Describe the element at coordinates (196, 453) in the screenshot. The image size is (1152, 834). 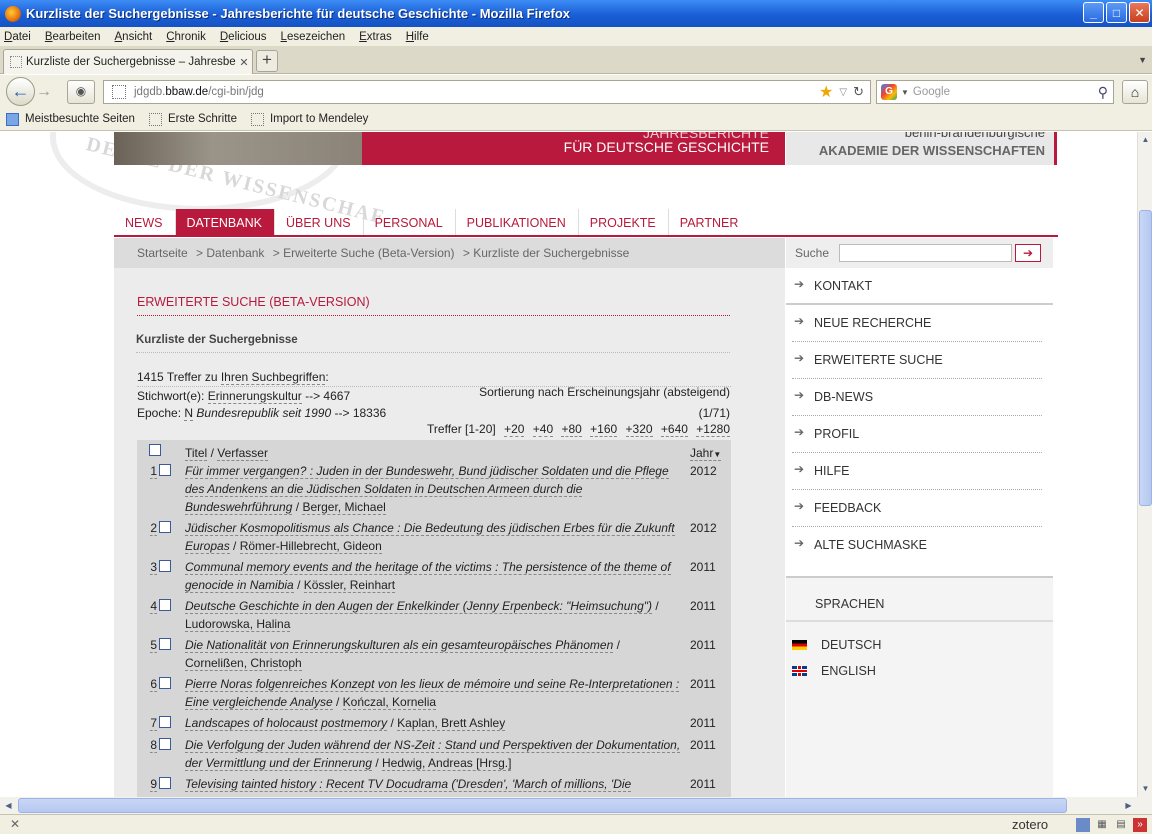
I see `sort-by-title-link: Titel` at that location.